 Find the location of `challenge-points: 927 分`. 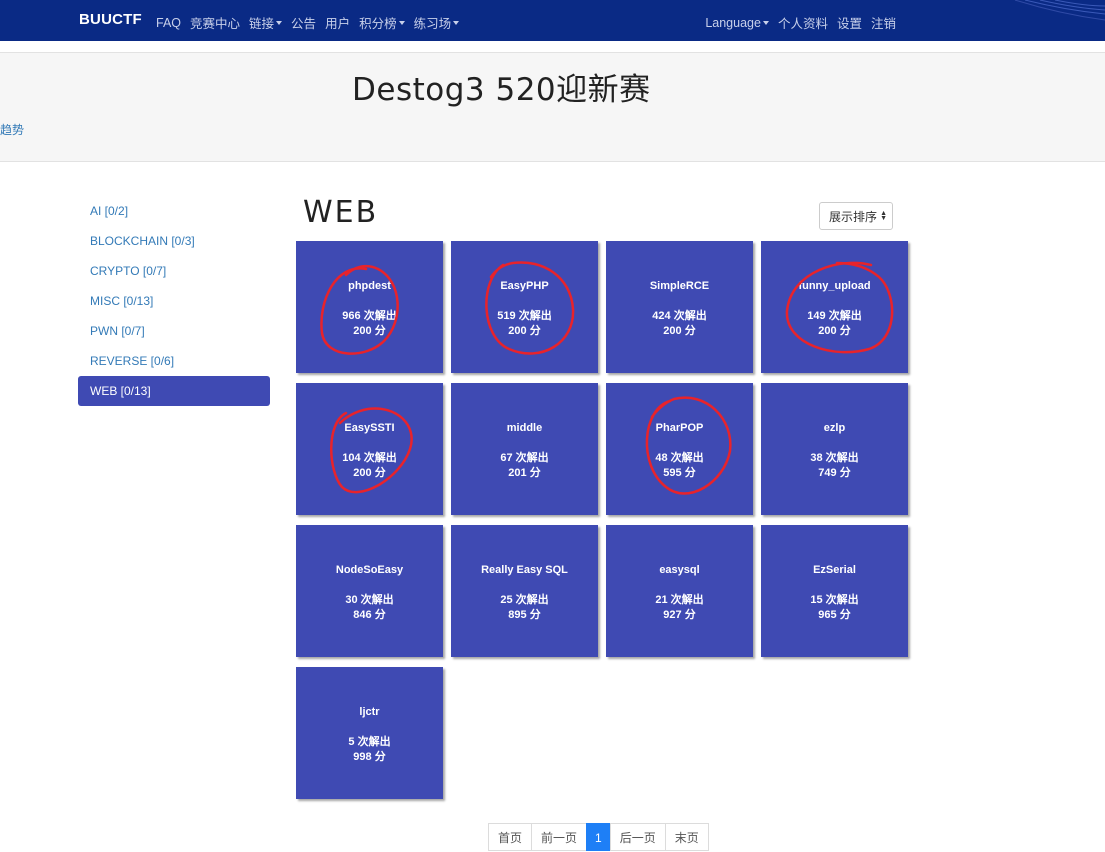

challenge-points: 927 分 is located at coordinates (679, 615).